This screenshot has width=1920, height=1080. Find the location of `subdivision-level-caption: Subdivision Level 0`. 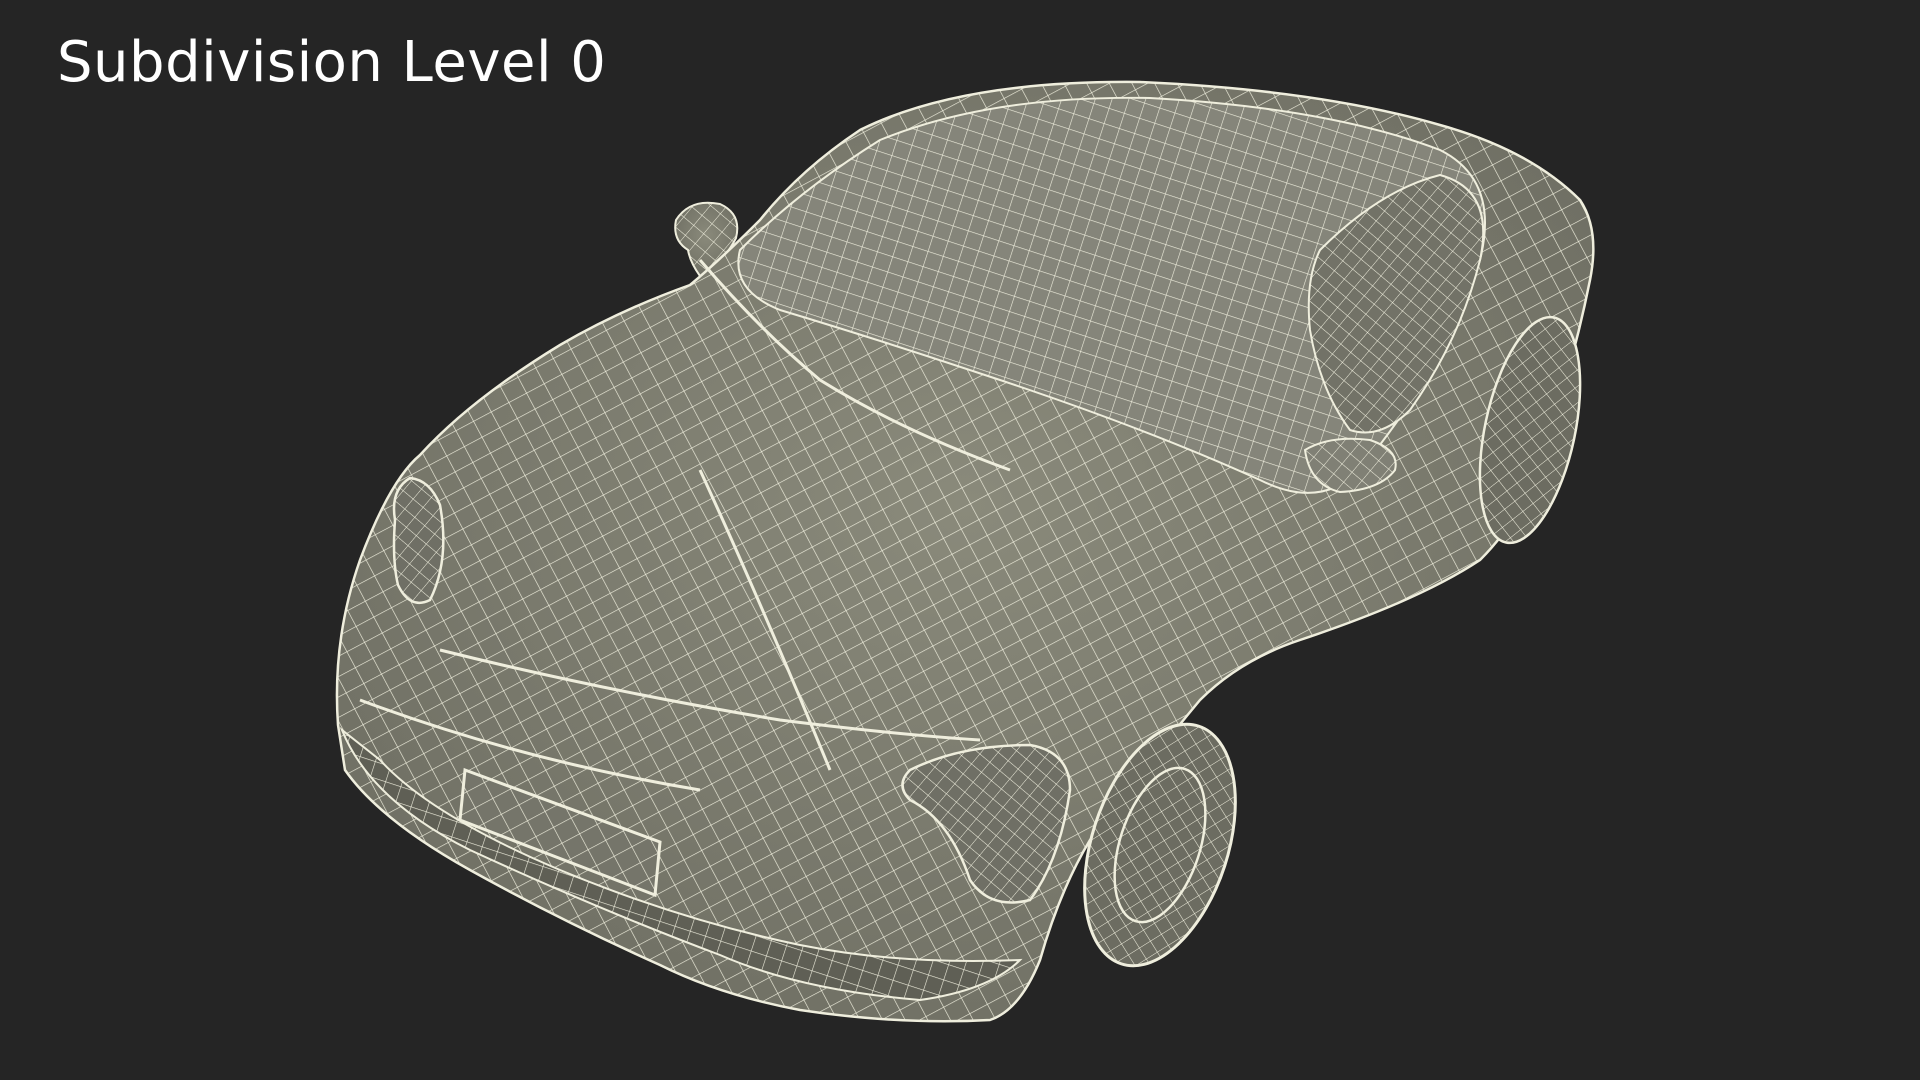

subdivision-level-caption: Subdivision Level 0 is located at coordinates (332, 62).